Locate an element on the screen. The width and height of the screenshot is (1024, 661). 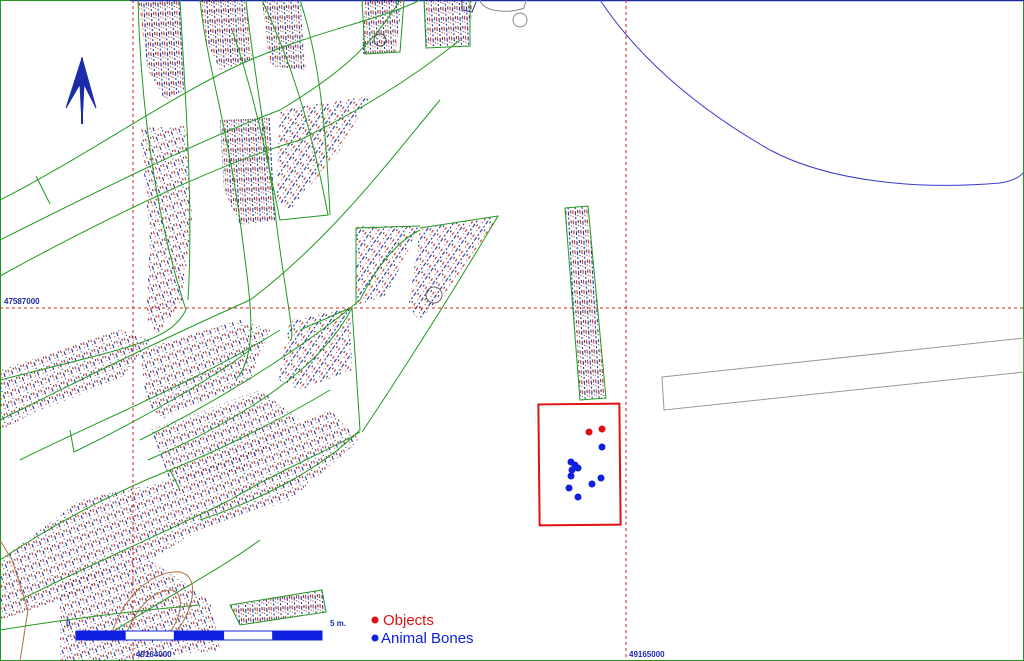
legend: Objects Animal Bones is located at coordinates (422, 629).